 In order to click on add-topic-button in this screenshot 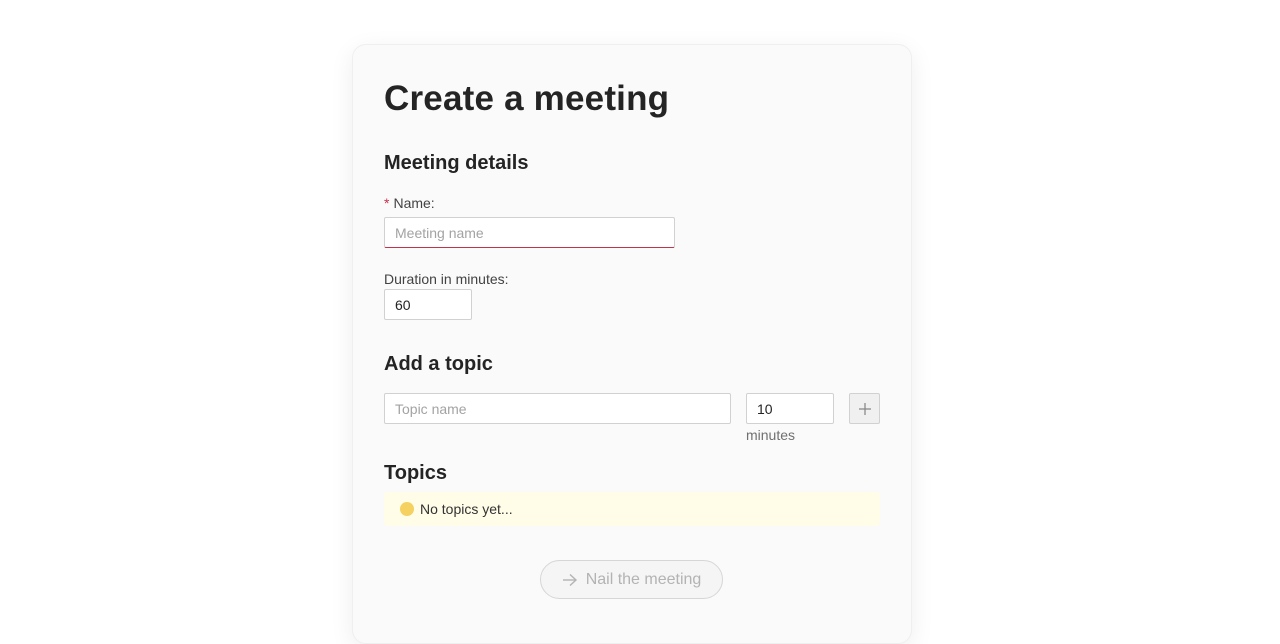, I will do `click(864, 408)`.